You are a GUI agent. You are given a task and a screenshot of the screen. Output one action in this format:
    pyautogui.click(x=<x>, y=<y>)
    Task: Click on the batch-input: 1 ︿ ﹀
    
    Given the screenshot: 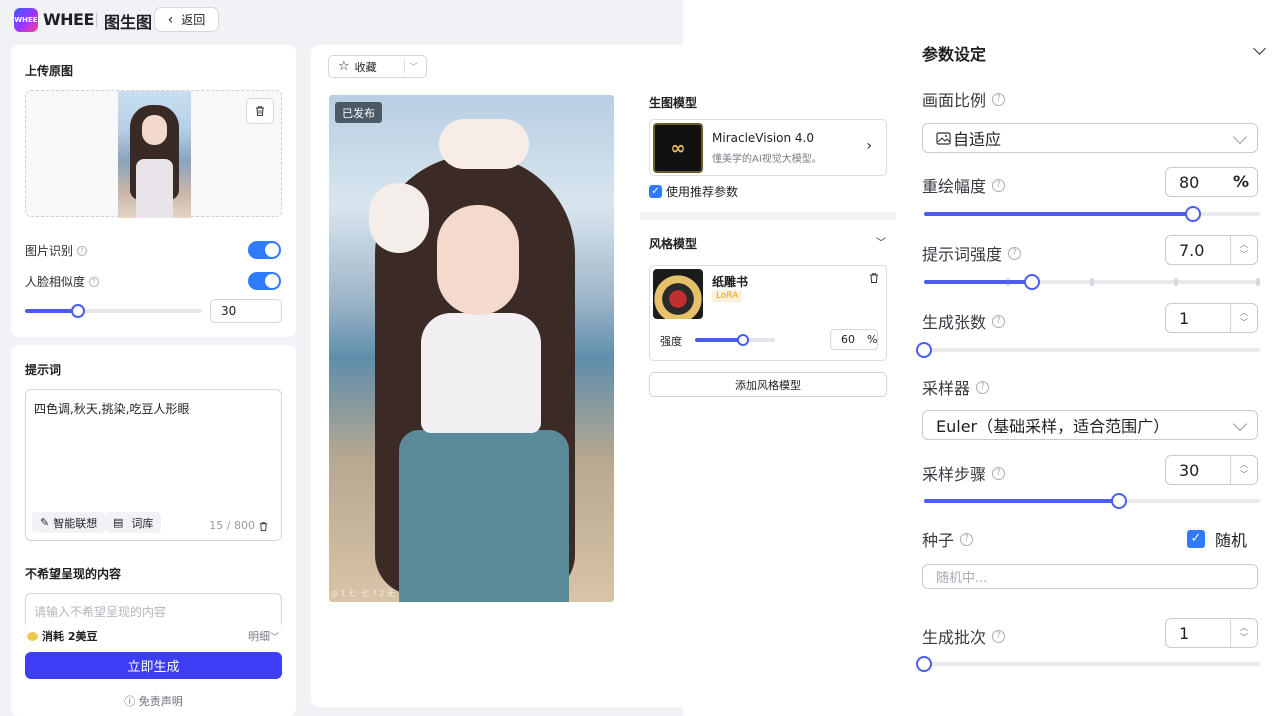 What is the action you would take?
    pyautogui.click(x=1211, y=633)
    